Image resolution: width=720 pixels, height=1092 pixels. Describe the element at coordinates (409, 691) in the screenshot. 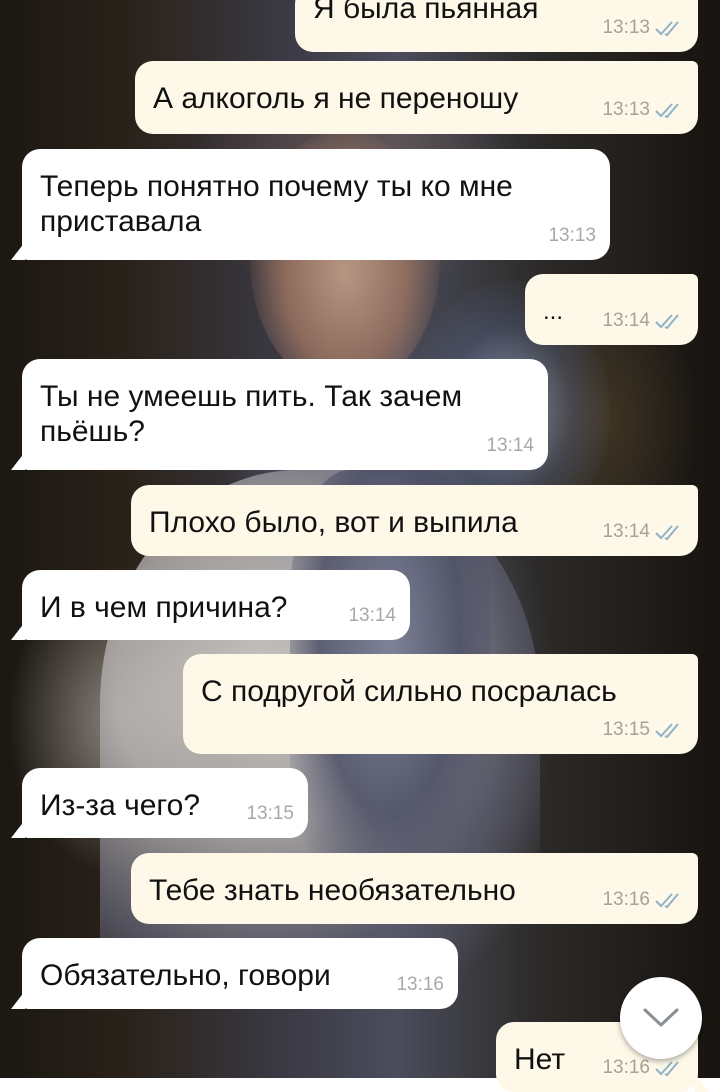

I see `message-text: С подругой сильно посралась` at that location.